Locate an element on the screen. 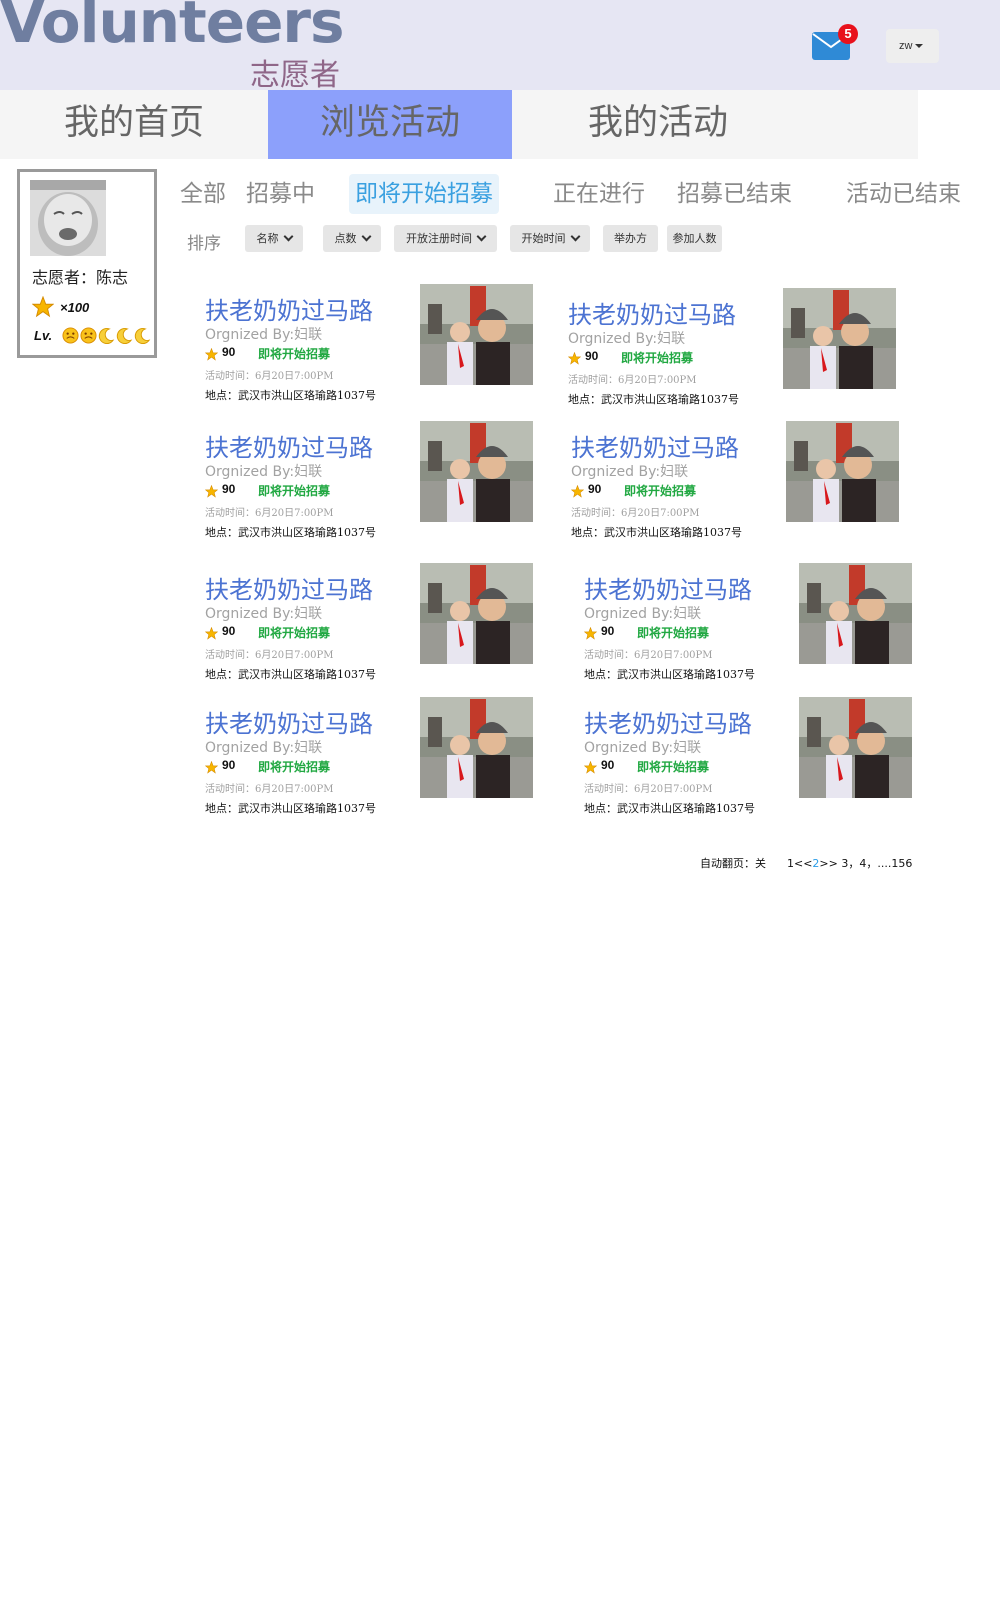 The image size is (1000, 1600). tab-my-activities: 我的活动 is located at coordinates (658, 124).